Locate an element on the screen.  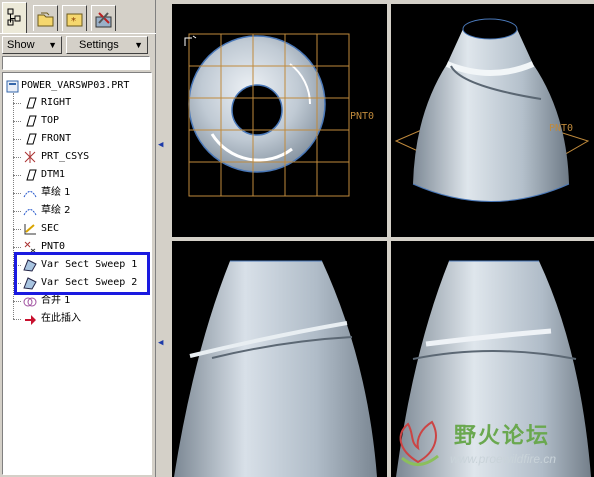
show-dropdown: Show ▼ is located at coordinates (32, 45).